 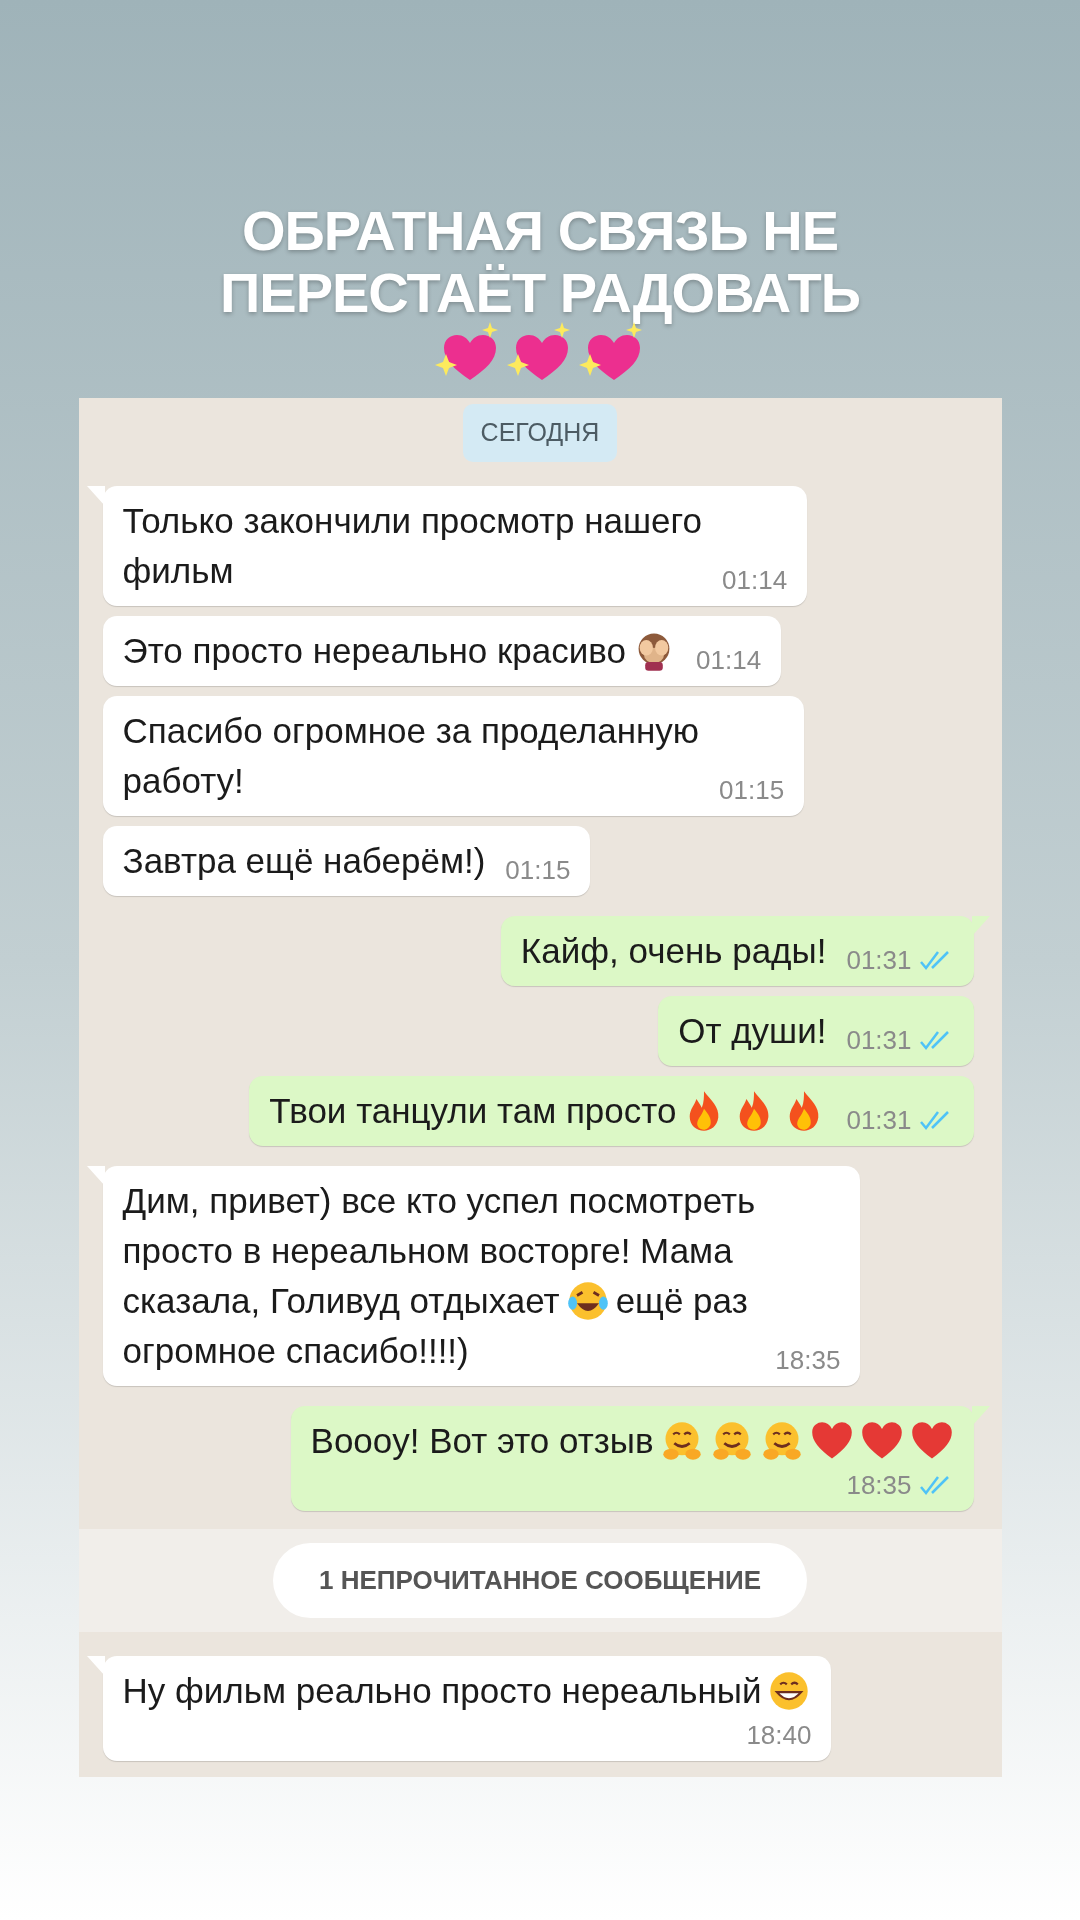 I want to click on message-text: Вооoу! Вот это отзыв, so click(x=482, y=1440).